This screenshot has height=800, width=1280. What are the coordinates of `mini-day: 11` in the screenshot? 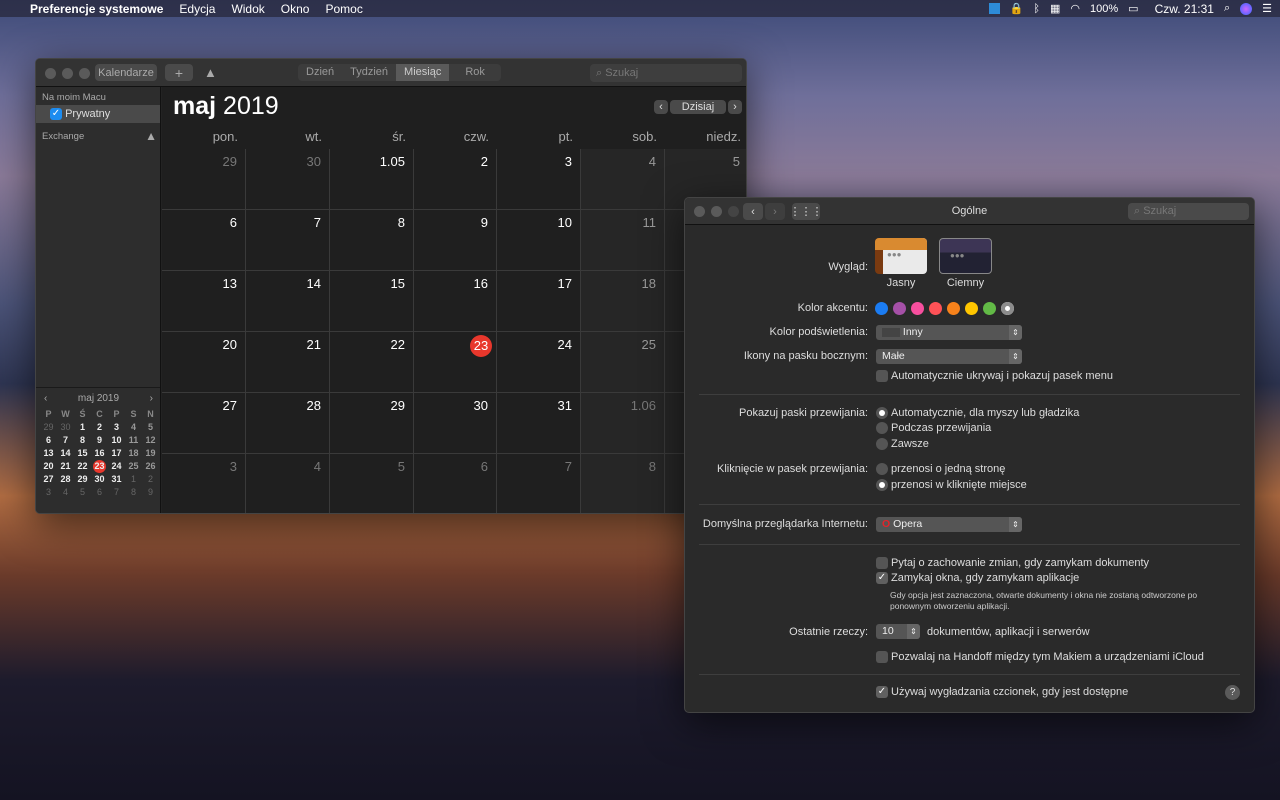 It's located at (133, 440).